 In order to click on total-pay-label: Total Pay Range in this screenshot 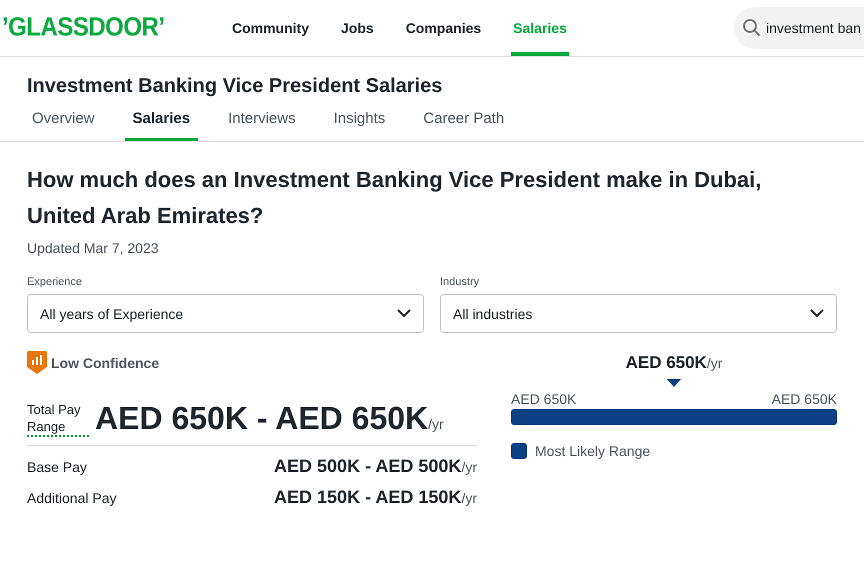, I will do `click(58, 419)`.